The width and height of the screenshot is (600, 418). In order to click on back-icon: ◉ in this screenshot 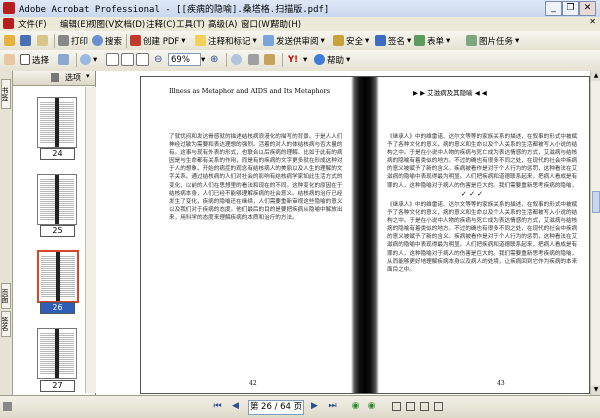, I will do `click(355, 406)`.